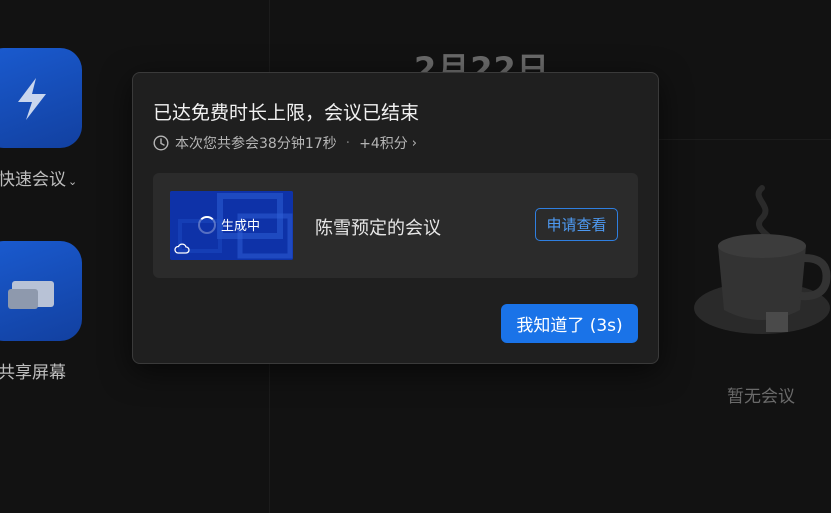 The height and width of the screenshot is (513, 831). Describe the element at coordinates (256, 144) in the screenshot. I see `duration-text: 本次您共参会38分钟17秒` at that location.